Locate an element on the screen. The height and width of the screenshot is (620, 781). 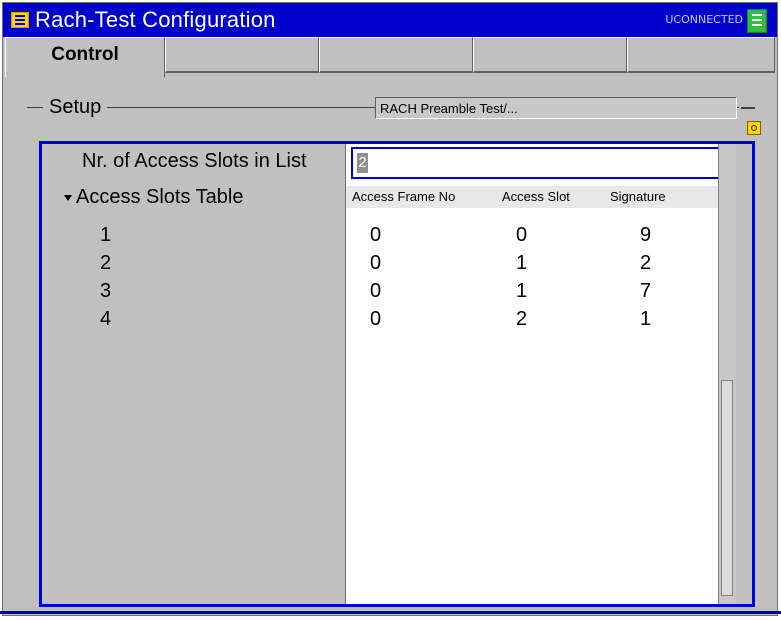
header-access-slot: Access Slot is located at coordinates (536, 196).